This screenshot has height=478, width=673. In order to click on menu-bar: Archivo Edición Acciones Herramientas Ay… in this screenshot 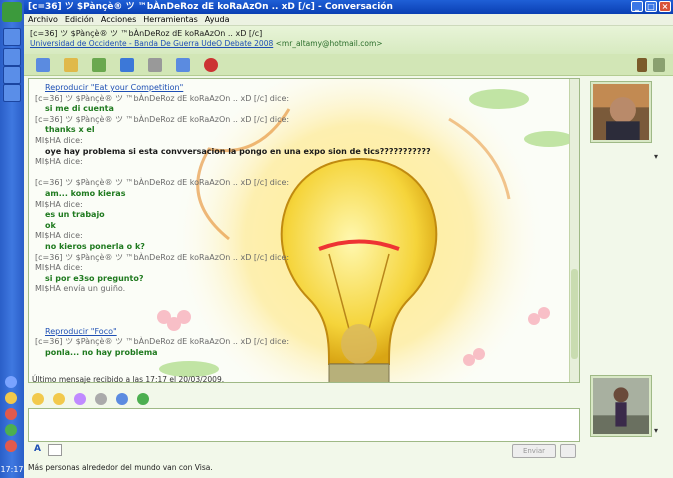, I will do `click(348, 20)`.